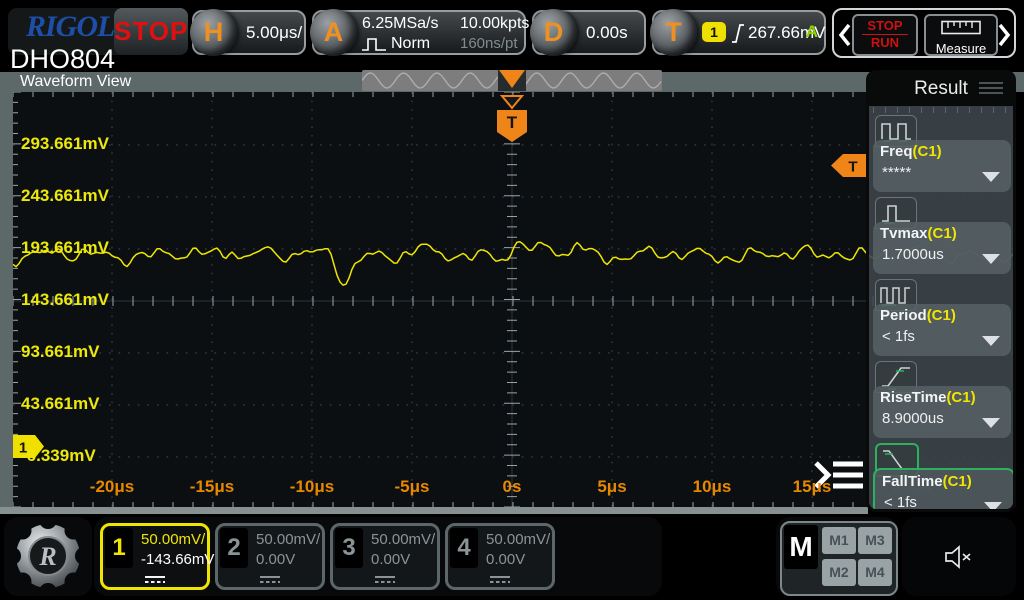 Image resolution: width=1024 pixels, height=600 pixels. I want to click on trigger-position-letter: T, so click(512, 122).